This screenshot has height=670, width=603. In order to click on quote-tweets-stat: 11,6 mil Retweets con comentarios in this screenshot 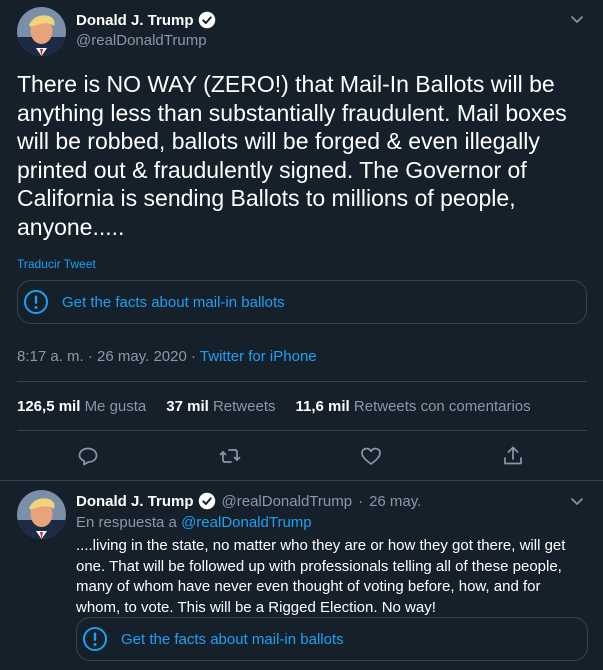, I will do `click(413, 406)`.